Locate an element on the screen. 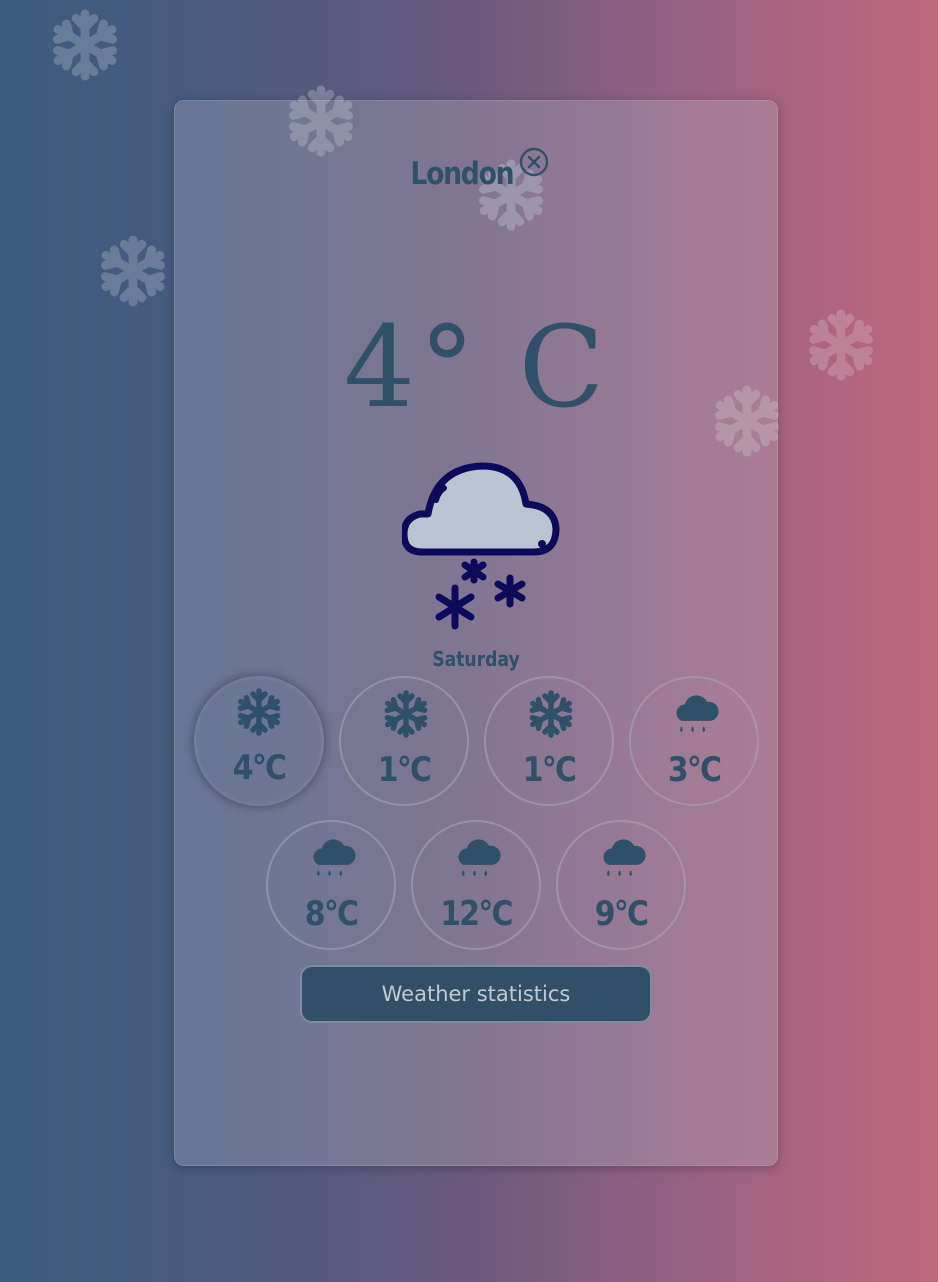  city-header: London is located at coordinates (476, 170).